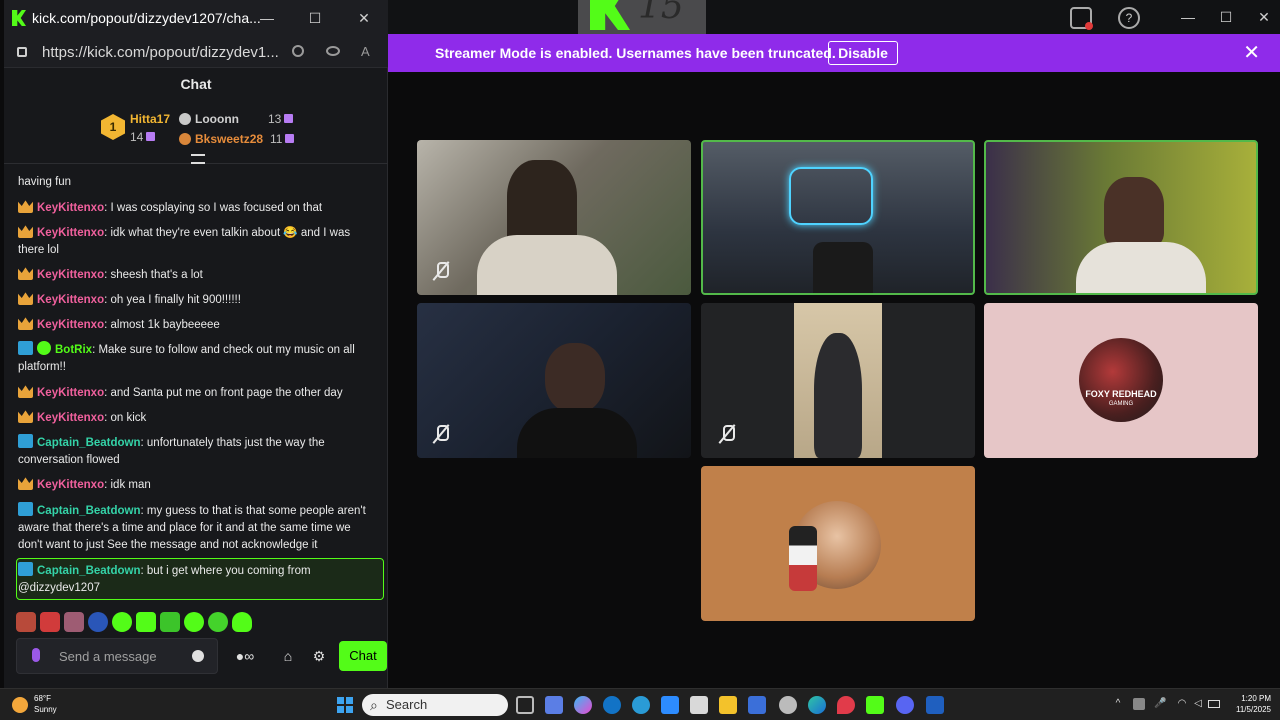 This screenshot has height=720, width=1280. What do you see at coordinates (196, 485) in the screenshot?
I see `chat-message: KeyKittenxo: idk man` at bounding box center [196, 485].